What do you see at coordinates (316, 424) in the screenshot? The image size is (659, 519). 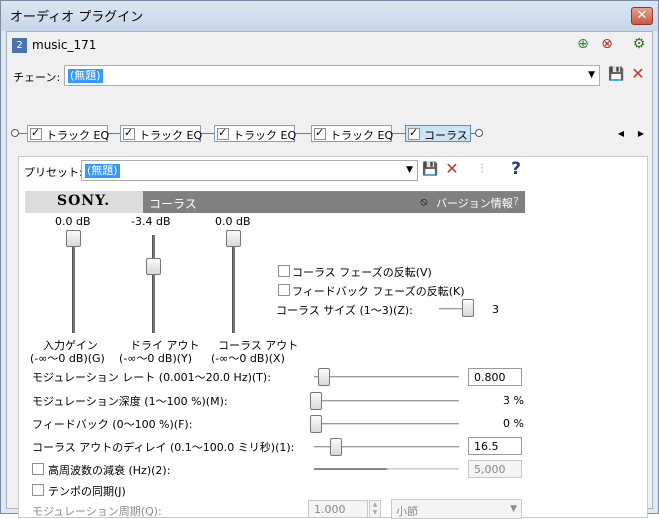 I see `feedback-slider` at bounding box center [316, 424].